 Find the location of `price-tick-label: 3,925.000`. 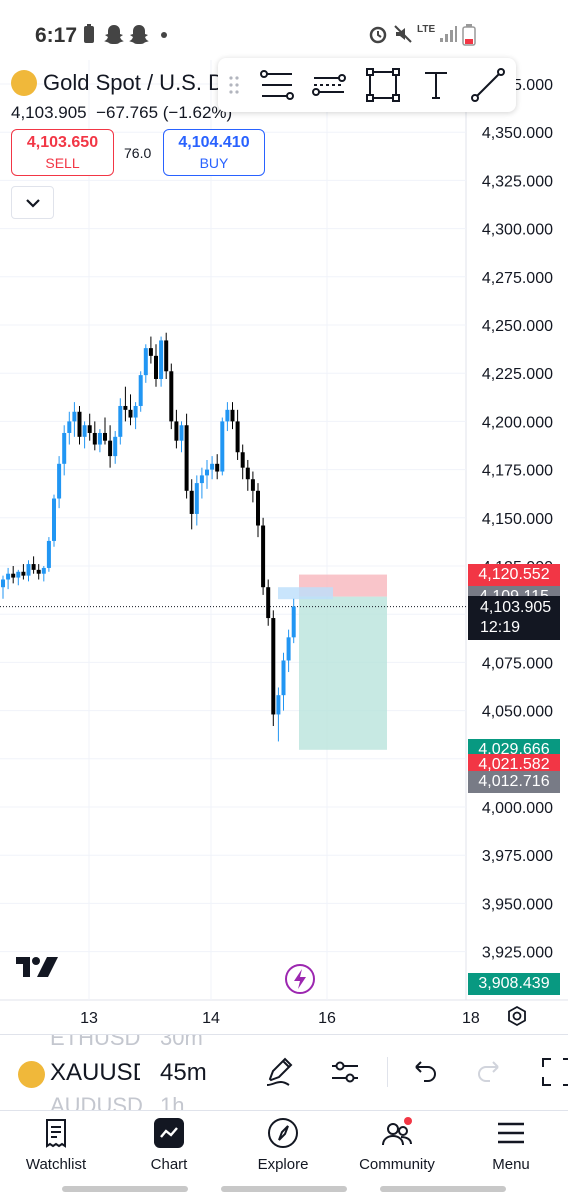

price-tick-label: 3,925.000 is located at coordinates (517, 953).